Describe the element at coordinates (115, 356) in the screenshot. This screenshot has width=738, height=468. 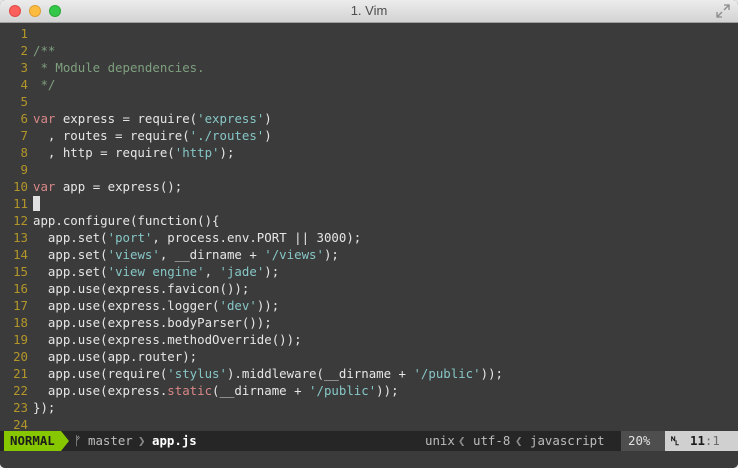
I see `code-token: app.use(app.router);` at that location.